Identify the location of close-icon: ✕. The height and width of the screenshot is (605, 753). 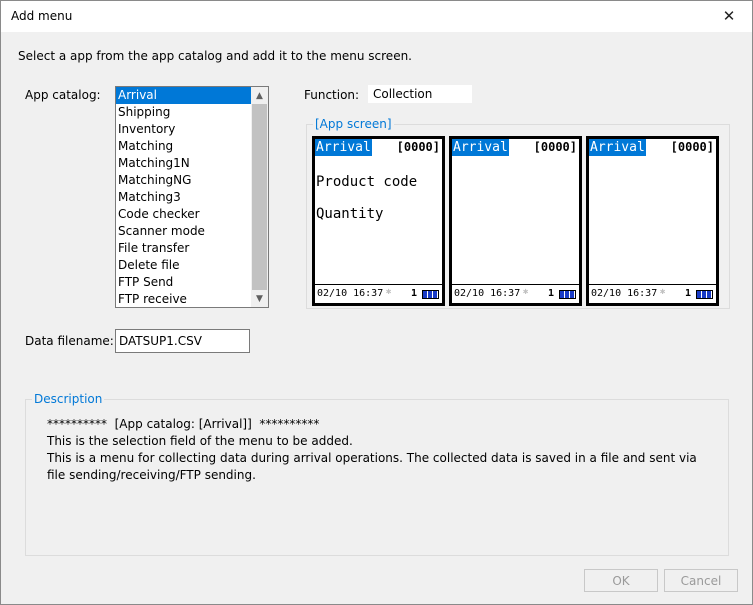
(729, 16).